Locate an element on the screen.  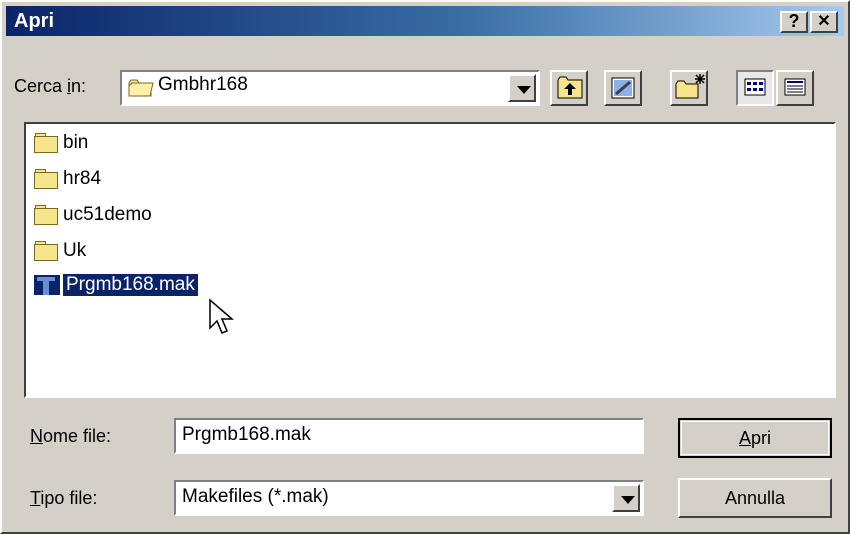
list-item: uc51demo is located at coordinates (93, 215).